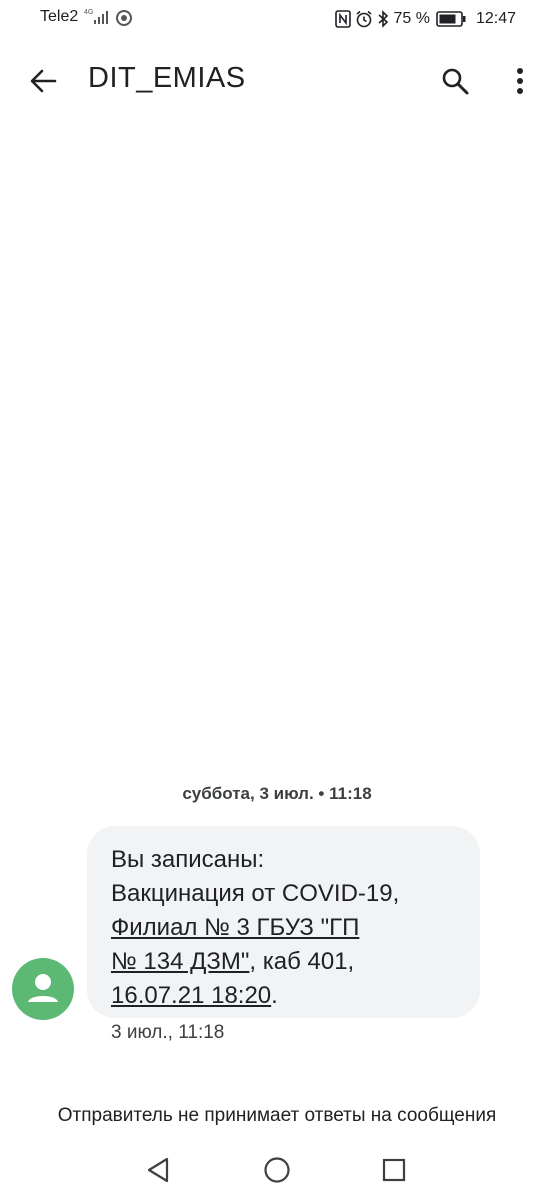 This screenshot has height=1200, width=554. I want to click on message-line: 16.07.21 18:20., so click(286, 996).